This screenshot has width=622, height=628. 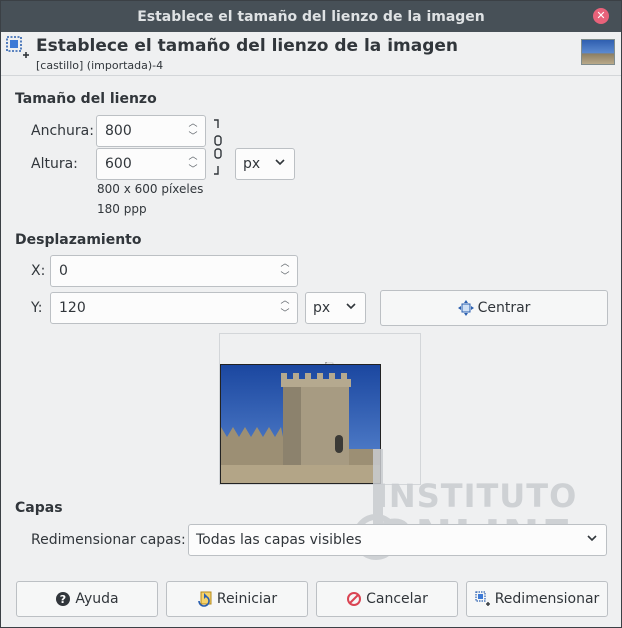 What do you see at coordinates (482, 598) in the screenshot?
I see `canvas-resize-icon` at bounding box center [482, 598].